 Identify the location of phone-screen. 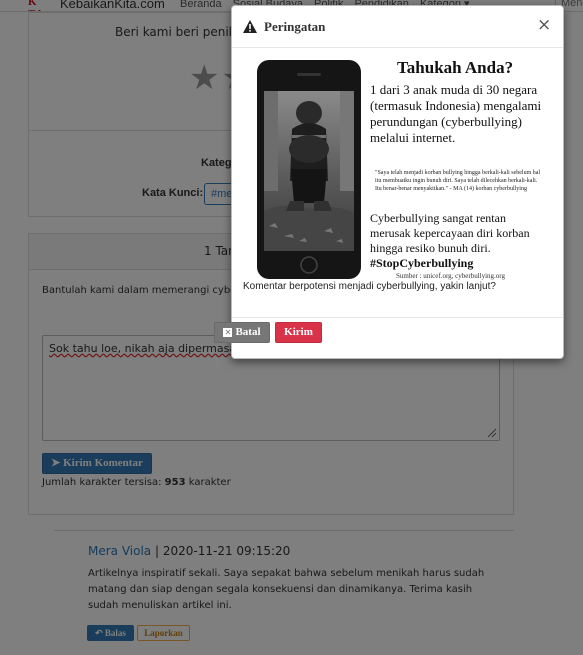
(309, 171).